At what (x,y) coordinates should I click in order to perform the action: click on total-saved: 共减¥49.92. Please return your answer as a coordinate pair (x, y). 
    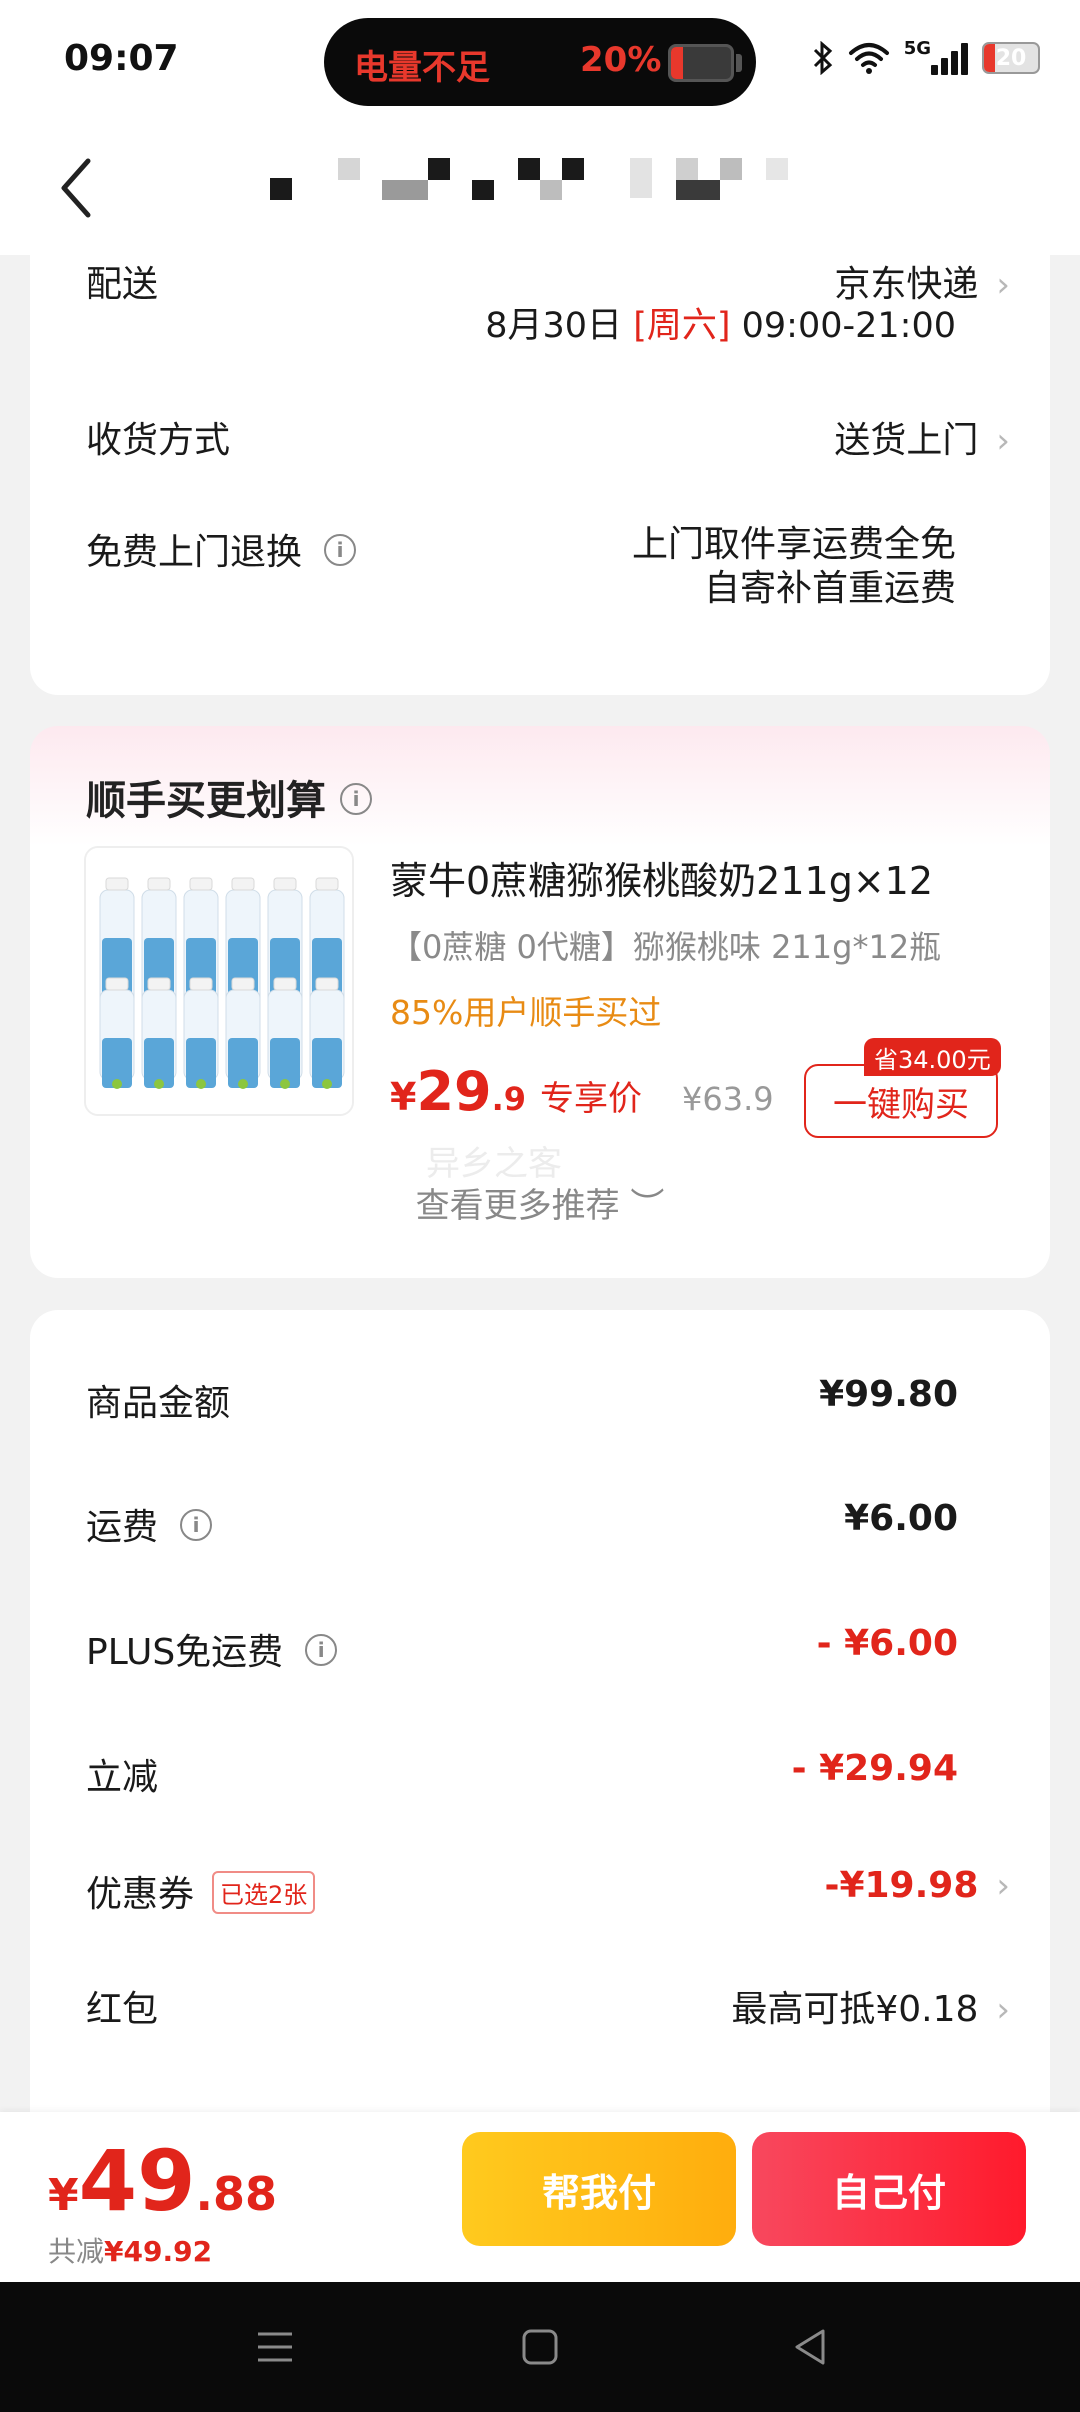
    Looking at the image, I should click on (130, 2250).